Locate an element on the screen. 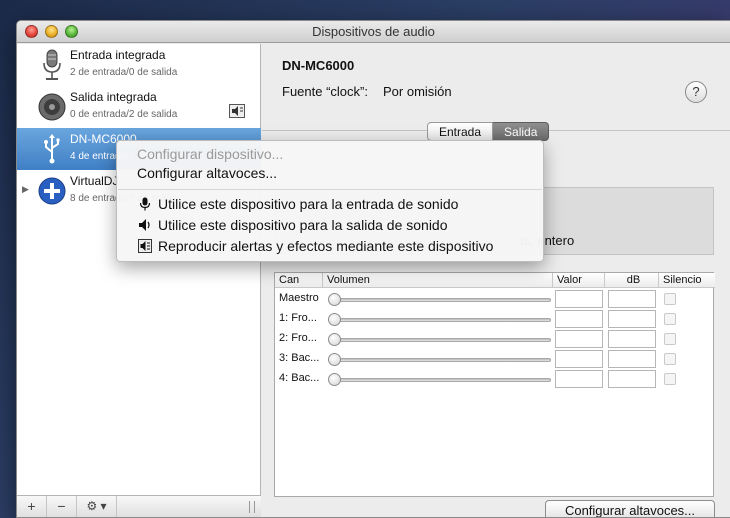 The width and height of the screenshot is (730, 518). title-bar: Dispositivos de audio is located at coordinates (373, 32).